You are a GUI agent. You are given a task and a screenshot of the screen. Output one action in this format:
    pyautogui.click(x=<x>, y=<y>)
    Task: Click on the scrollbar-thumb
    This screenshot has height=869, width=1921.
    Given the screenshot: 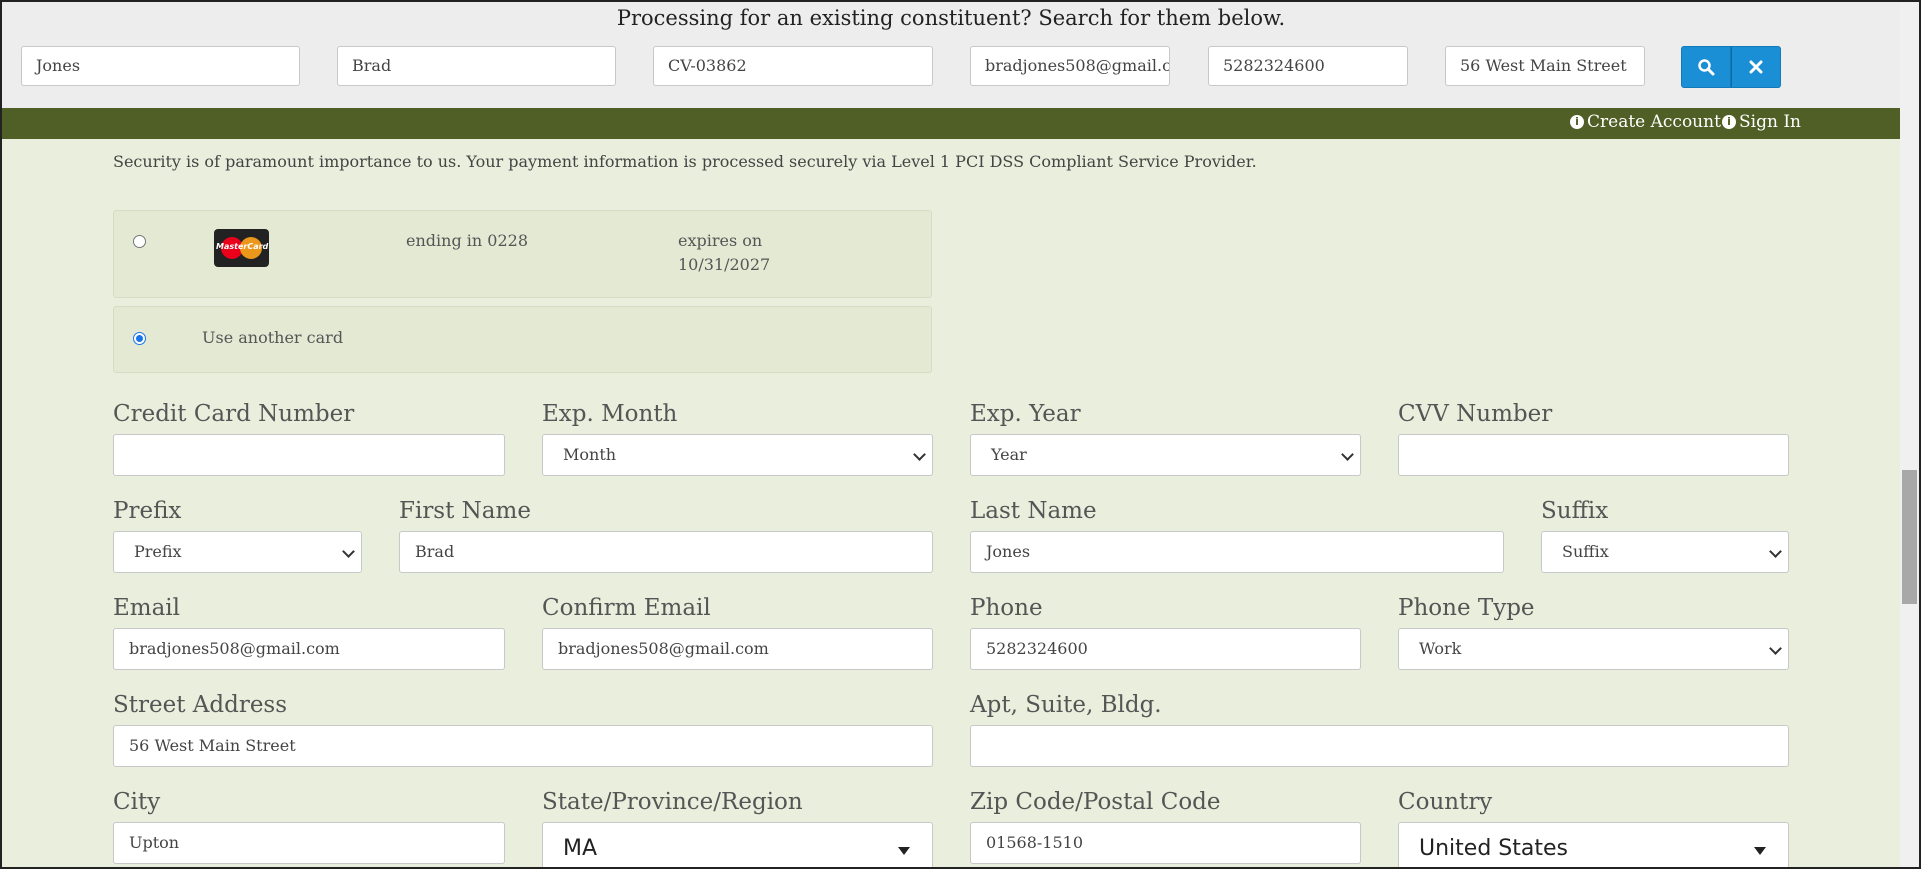 What is the action you would take?
    pyautogui.click(x=1909, y=537)
    